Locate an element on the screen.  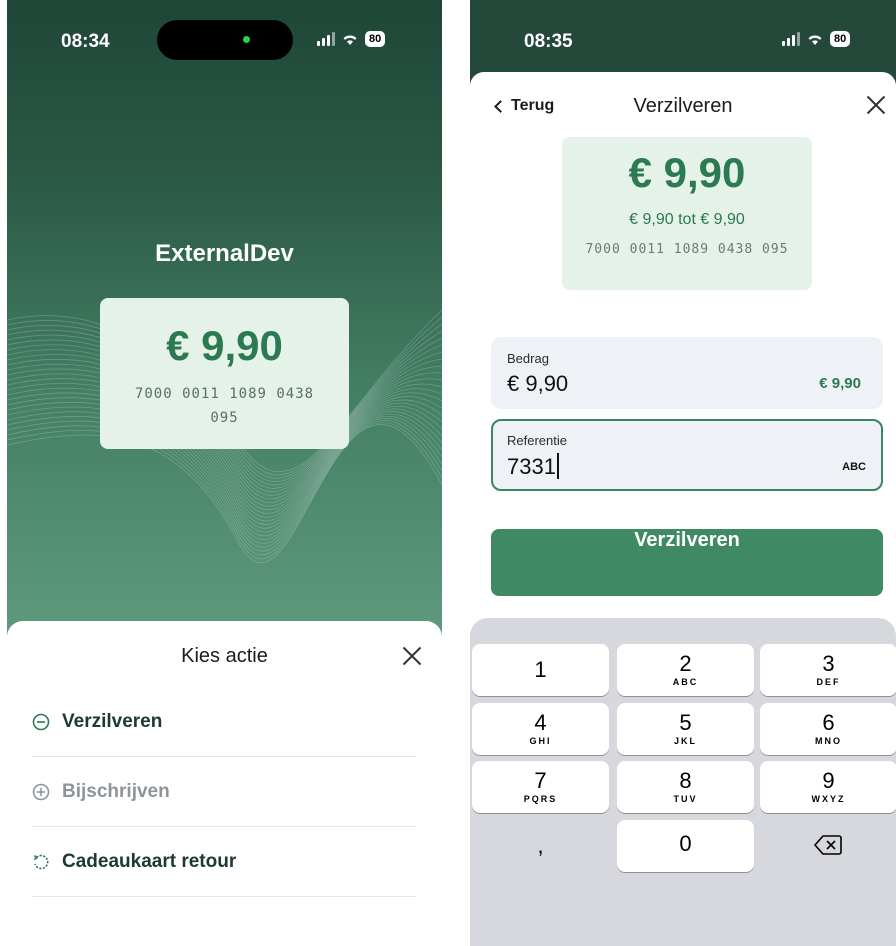
dynamic-island is located at coordinates (225, 40).